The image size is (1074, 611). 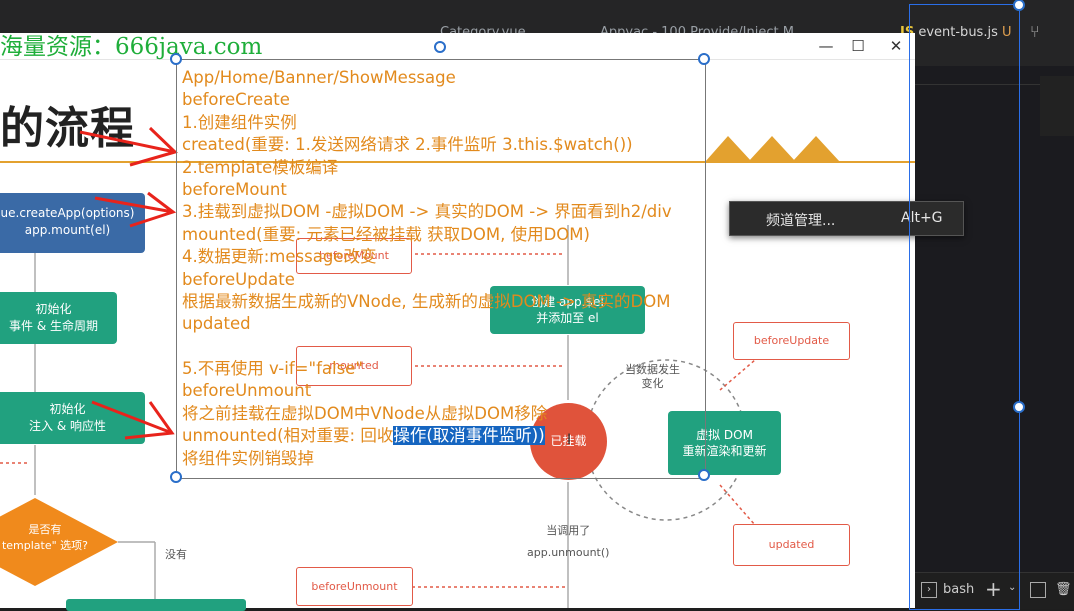 What do you see at coordinates (248, 458) in the screenshot?
I see `note-line: 将组件实例销毁掉` at bounding box center [248, 458].